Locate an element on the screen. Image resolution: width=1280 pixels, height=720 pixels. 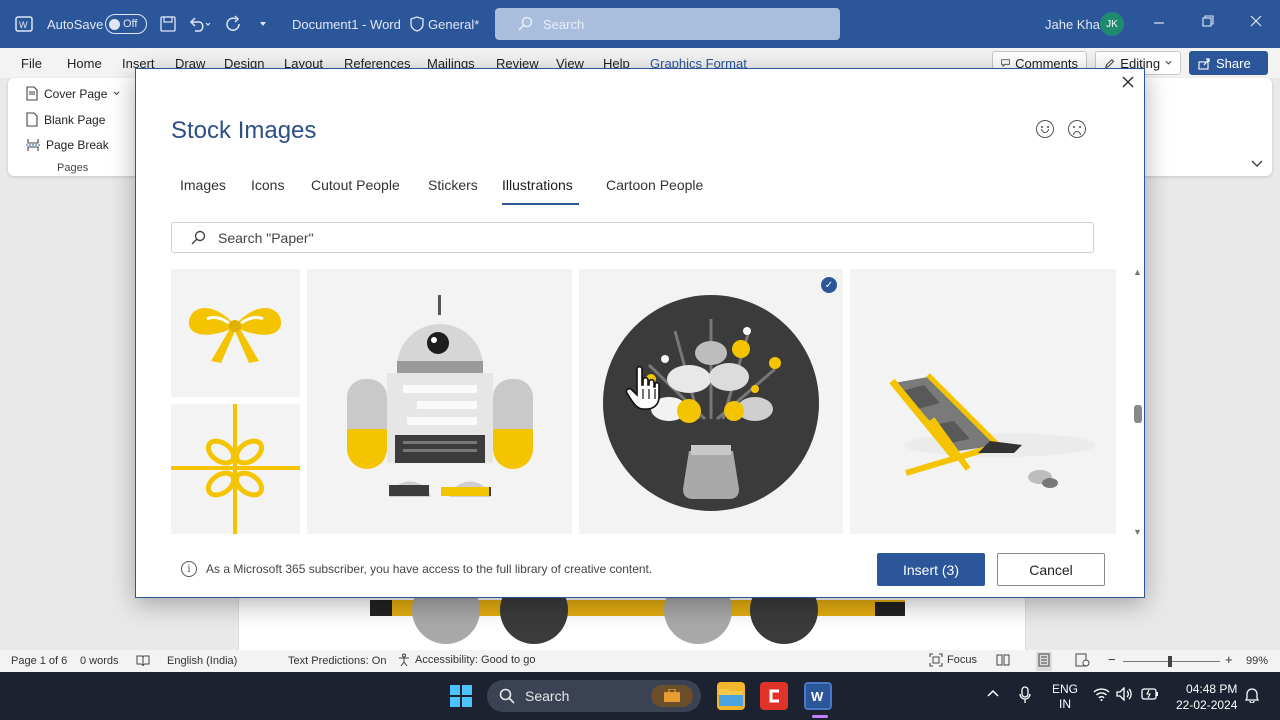
cover-page-icon is located at coordinates (32, 93).